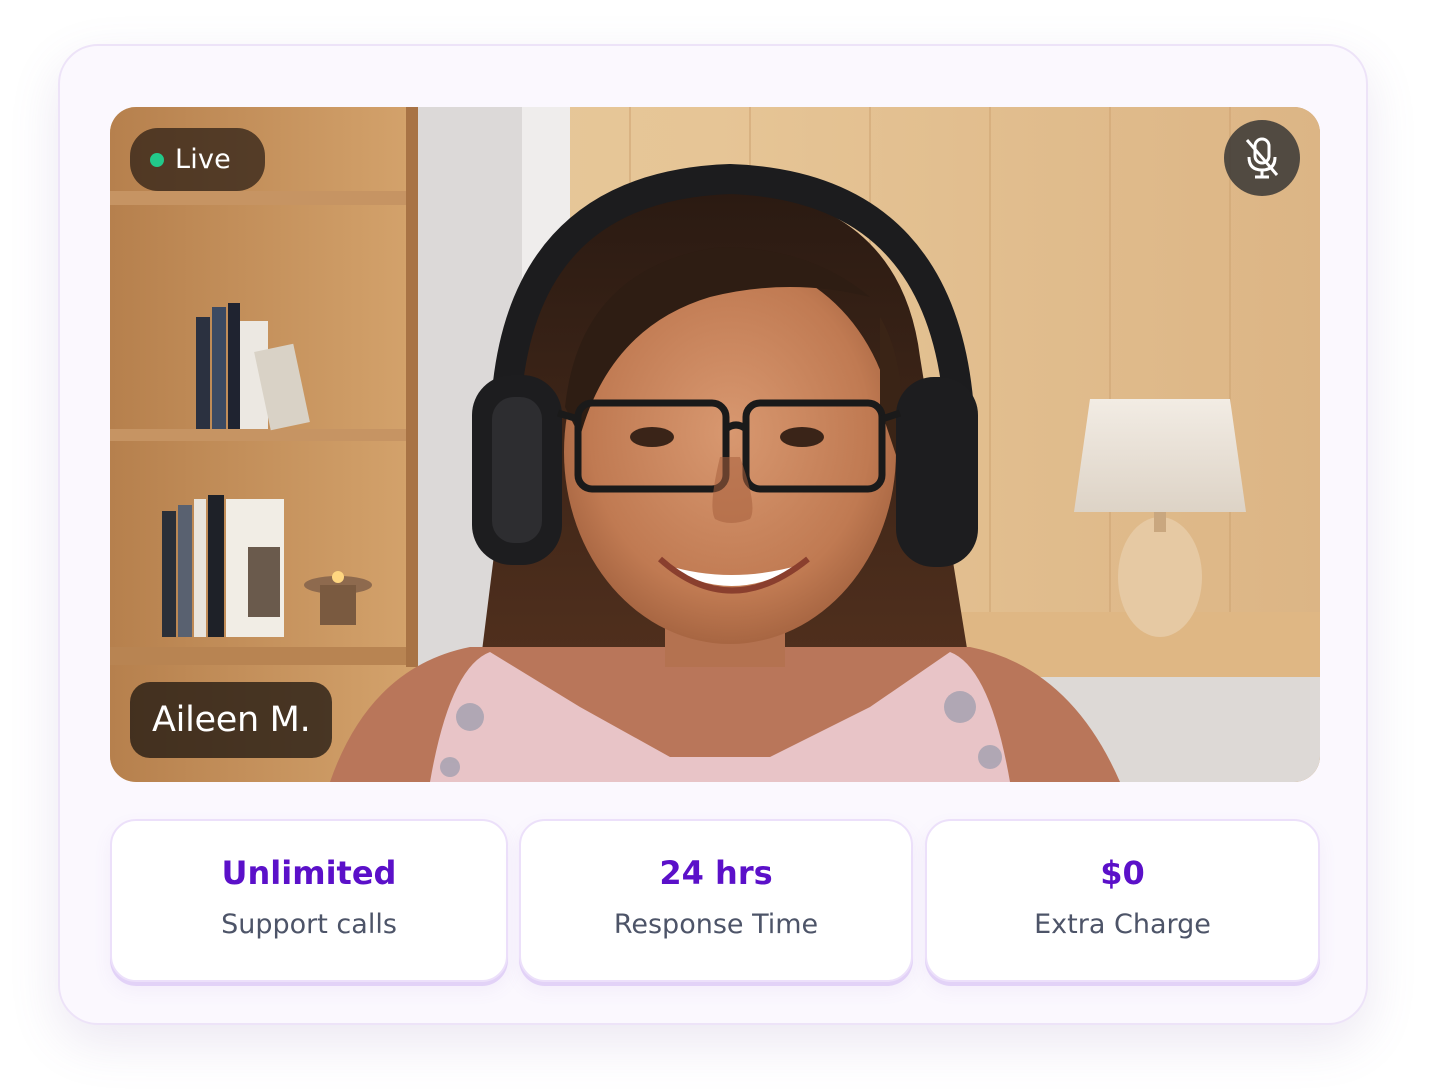  Describe the element at coordinates (309, 900) in the screenshot. I see `stat-card-support-calls: Unlimited Support calls` at that location.